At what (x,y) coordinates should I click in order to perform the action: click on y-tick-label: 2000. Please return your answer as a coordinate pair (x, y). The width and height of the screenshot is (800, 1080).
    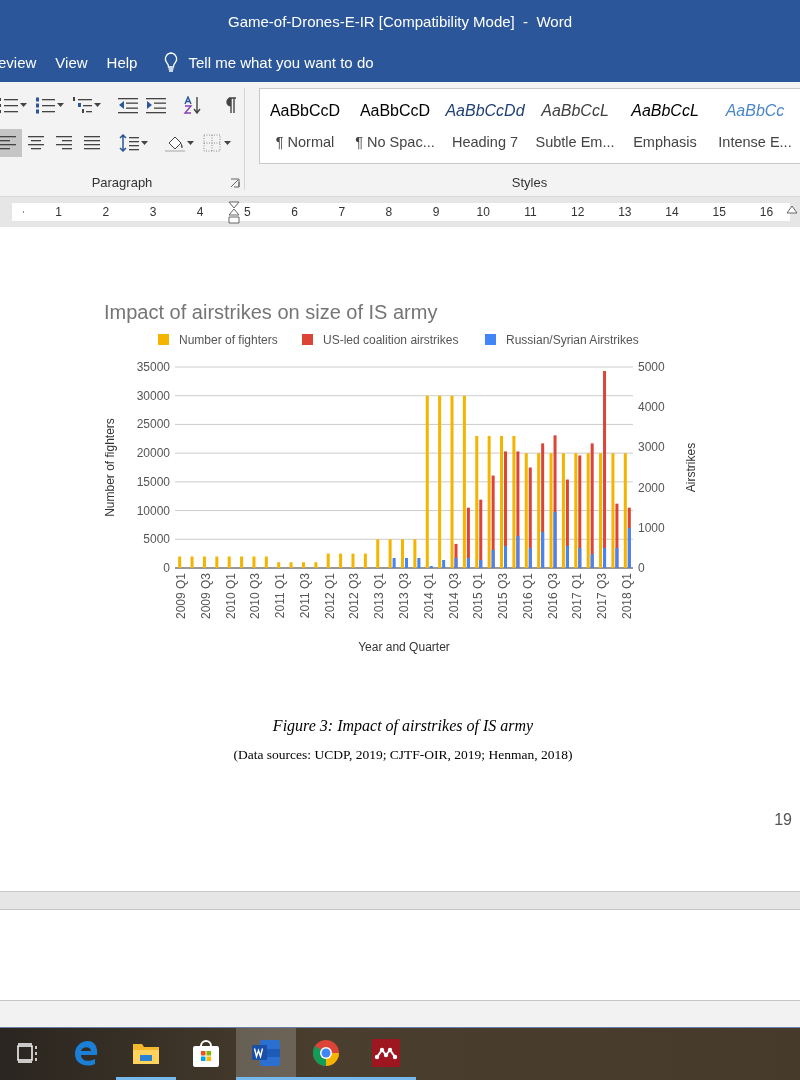
    Looking at the image, I should click on (651, 487).